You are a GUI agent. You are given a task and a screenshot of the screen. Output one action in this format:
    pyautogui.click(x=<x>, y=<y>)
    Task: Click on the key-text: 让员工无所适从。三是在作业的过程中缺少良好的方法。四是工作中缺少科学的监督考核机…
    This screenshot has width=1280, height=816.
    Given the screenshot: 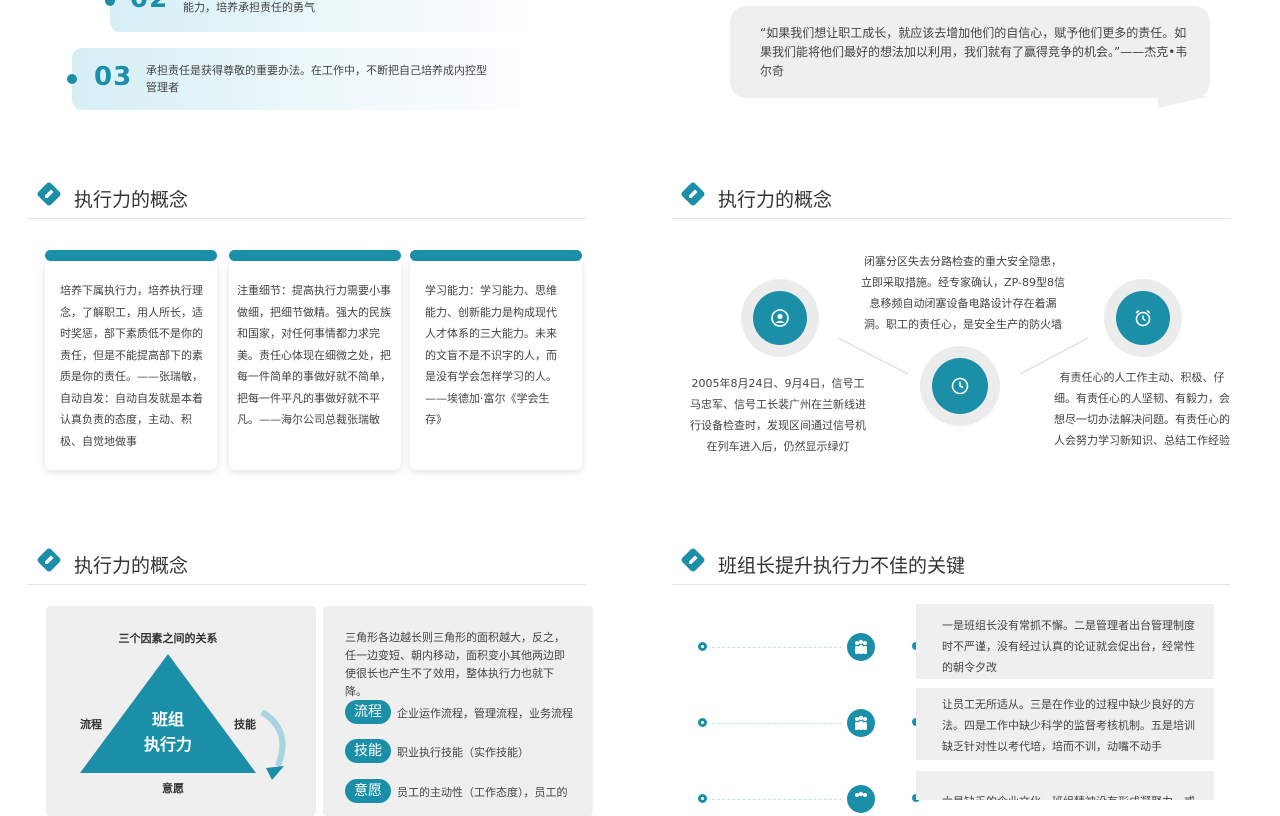 What is the action you would take?
    pyautogui.click(x=1068, y=725)
    